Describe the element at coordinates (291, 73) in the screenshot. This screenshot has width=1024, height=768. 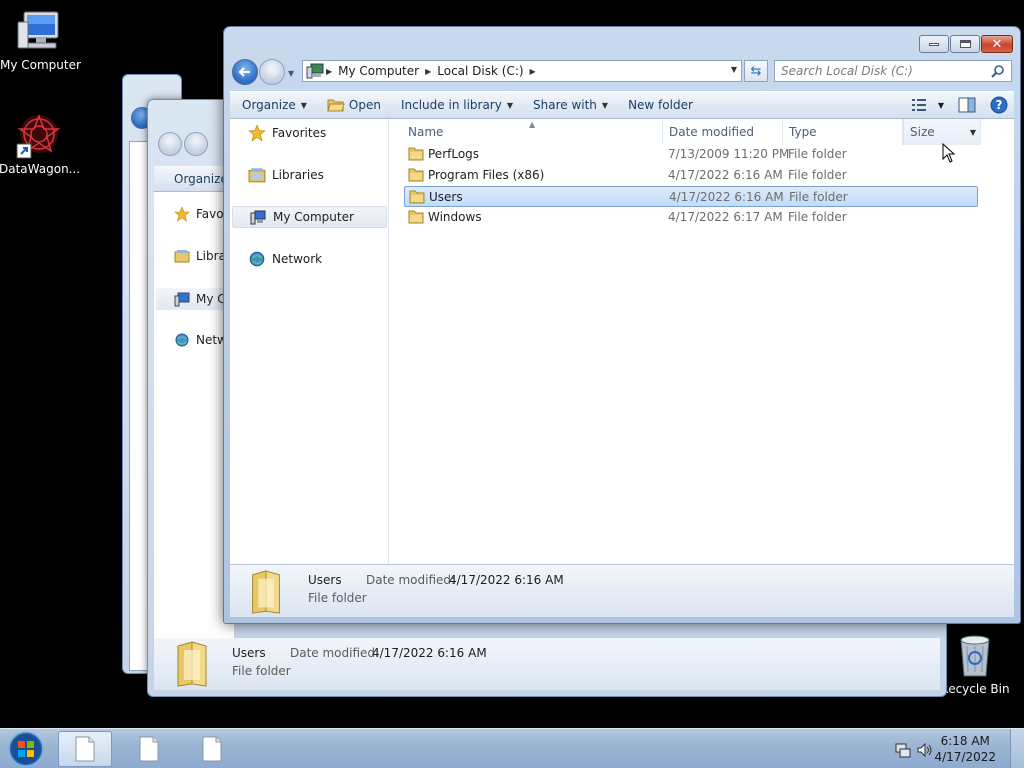
I see `recent-pages-dropdown: ▼` at that location.